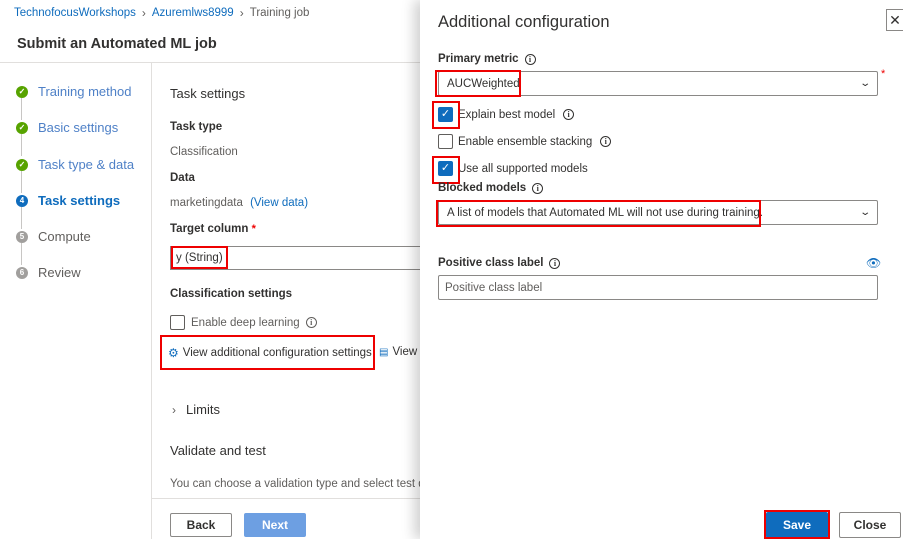 Image resolution: width=903 pixels, height=539 pixels. What do you see at coordinates (491, 263) in the screenshot?
I see `positive-class-text: Positive class label` at bounding box center [491, 263].